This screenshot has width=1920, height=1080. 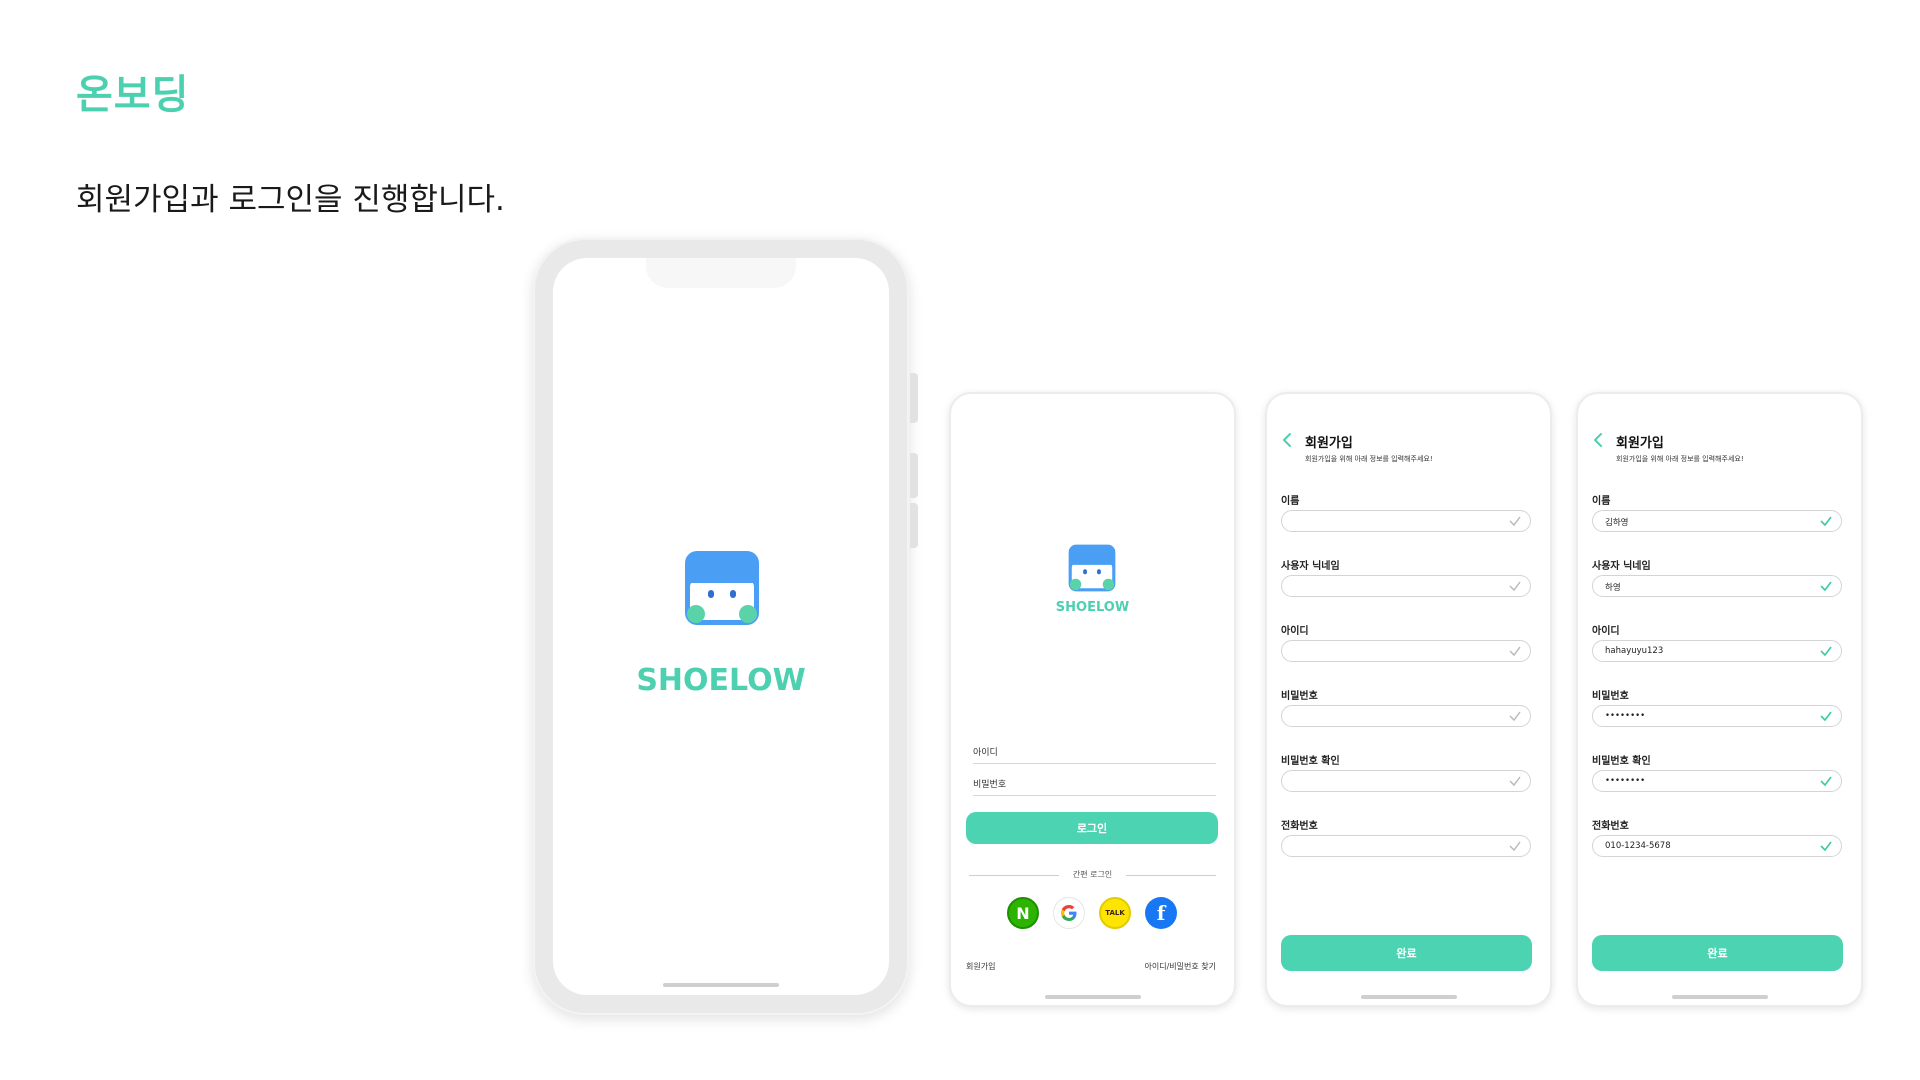 I want to click on userid-input: hahayuyu123, so click(x=1717, y=651).